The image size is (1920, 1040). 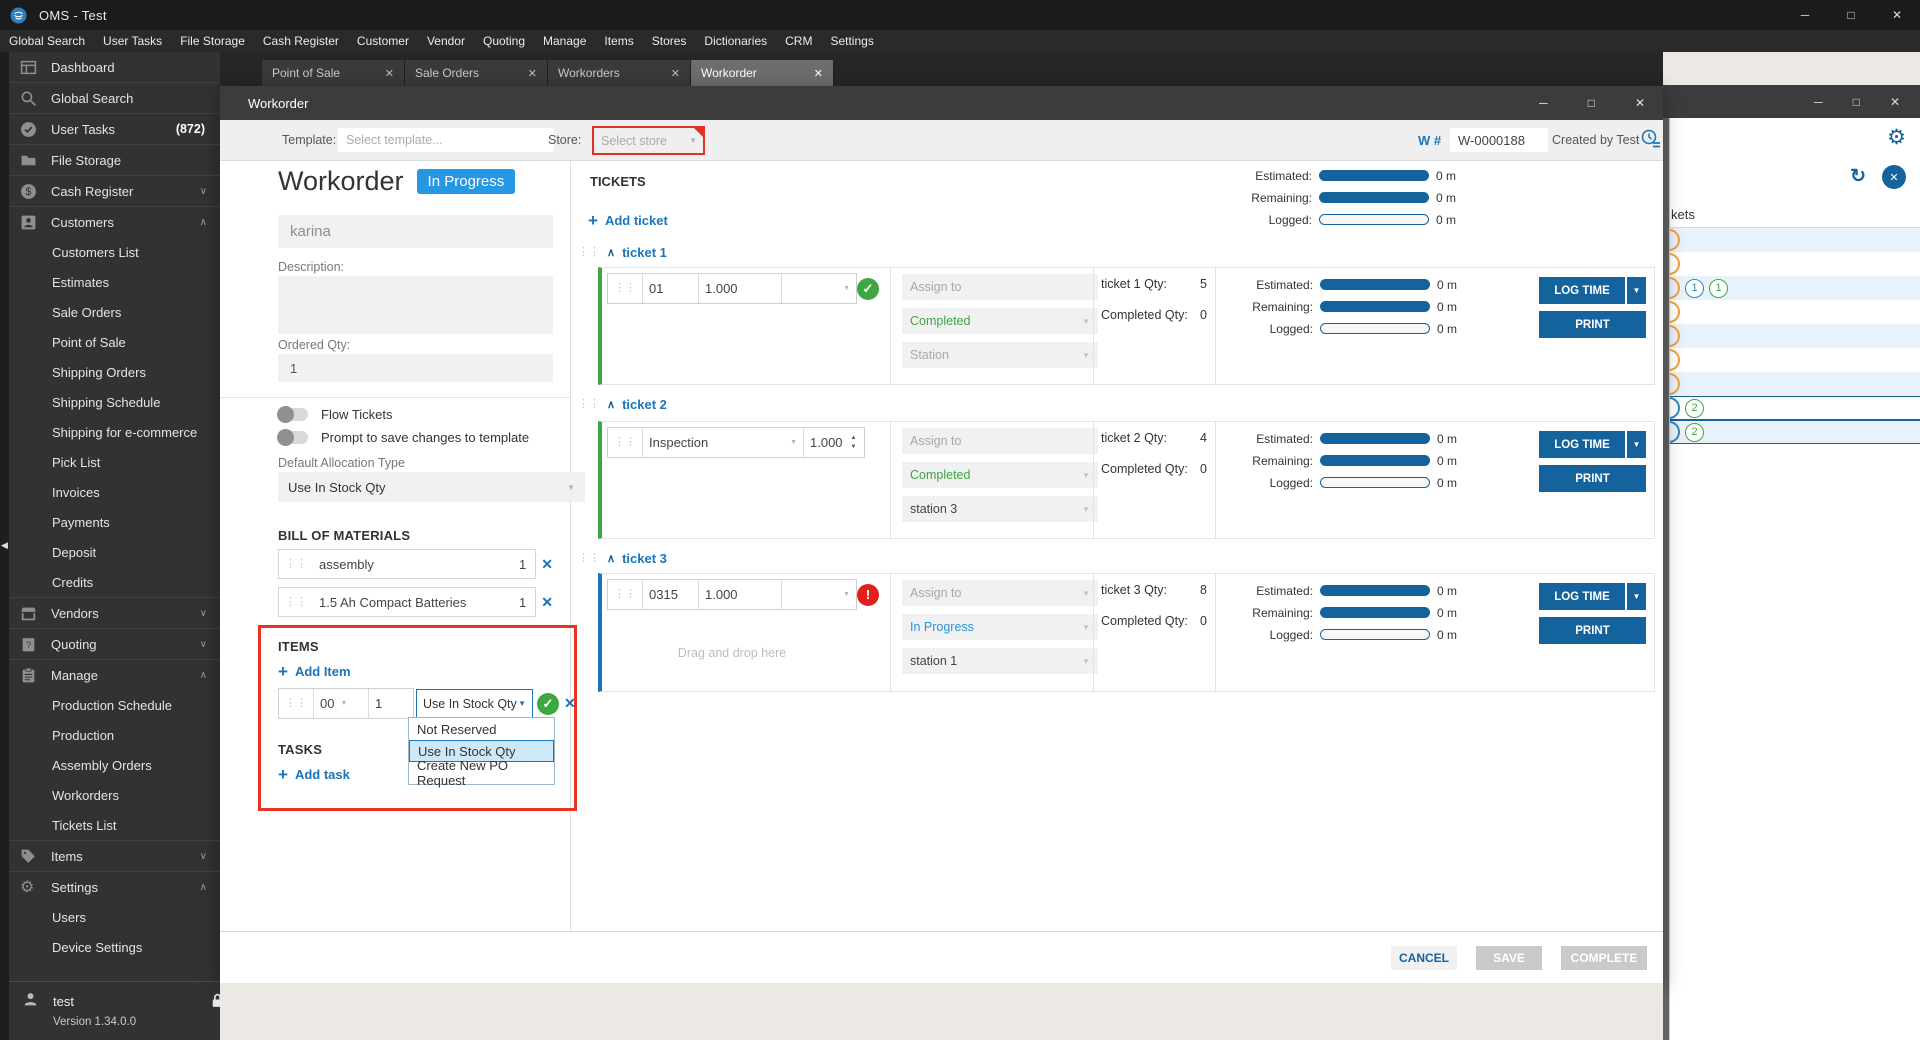 I want to click on app-maximize-button: □, so click(x=1851, y=15).